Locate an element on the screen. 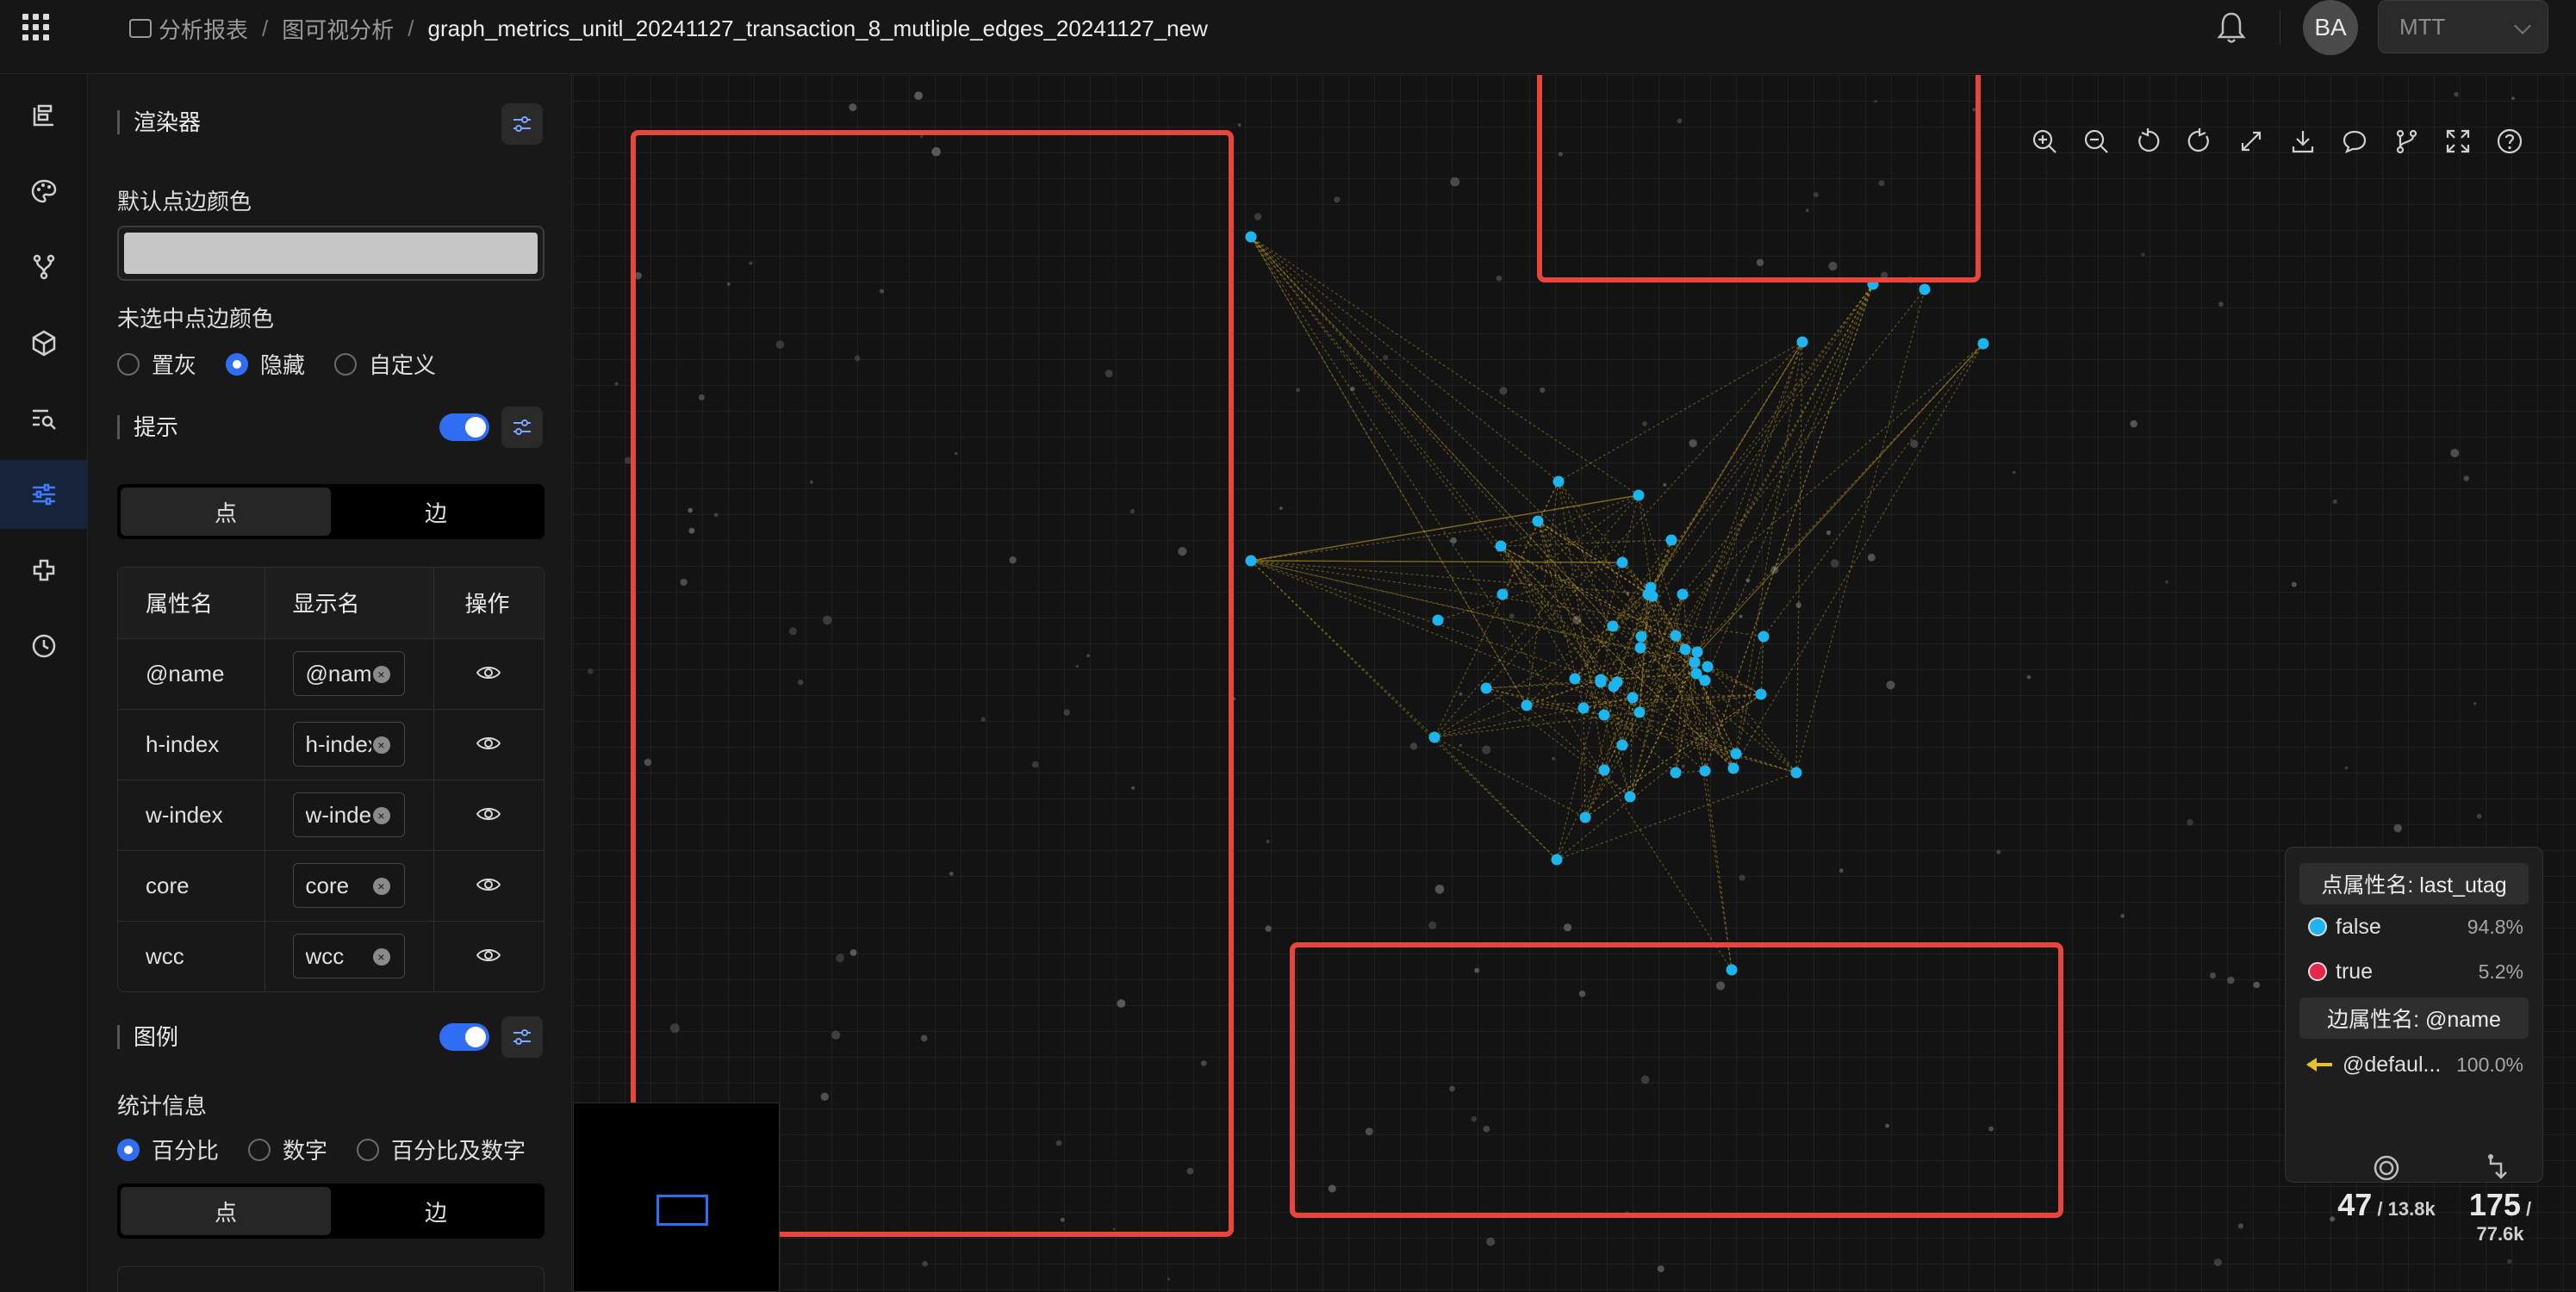  fullscreen-button is located at coordinates (2458, 141).